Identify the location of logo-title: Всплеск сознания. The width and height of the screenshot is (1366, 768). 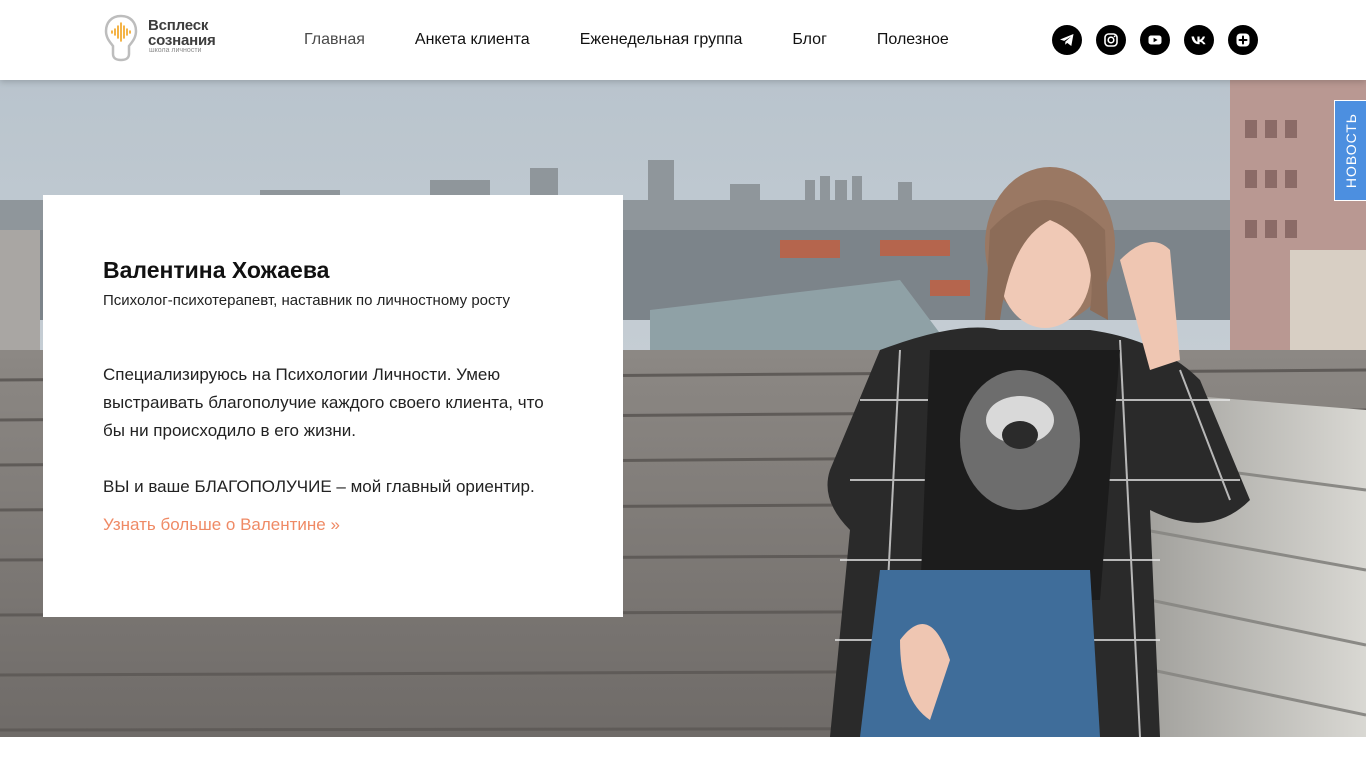
(182, 33).